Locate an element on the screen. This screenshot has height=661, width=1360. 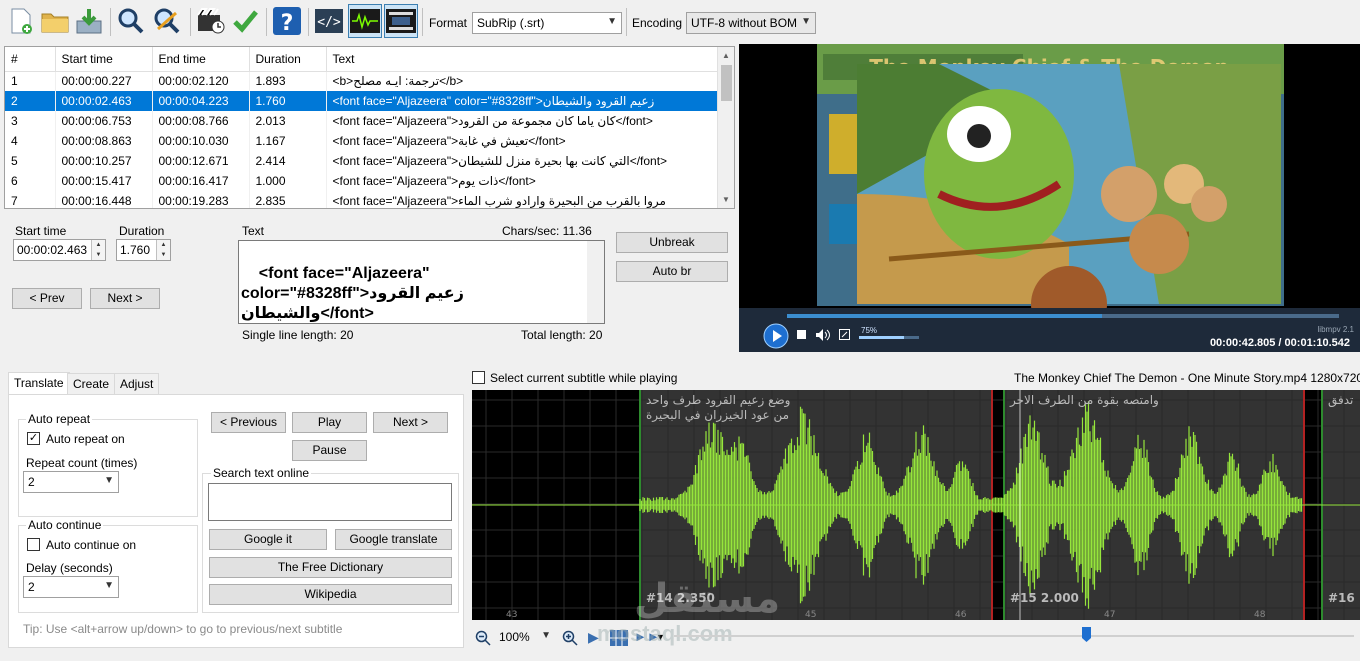
prev-button: < Prev is located at coordinates (47, 298).